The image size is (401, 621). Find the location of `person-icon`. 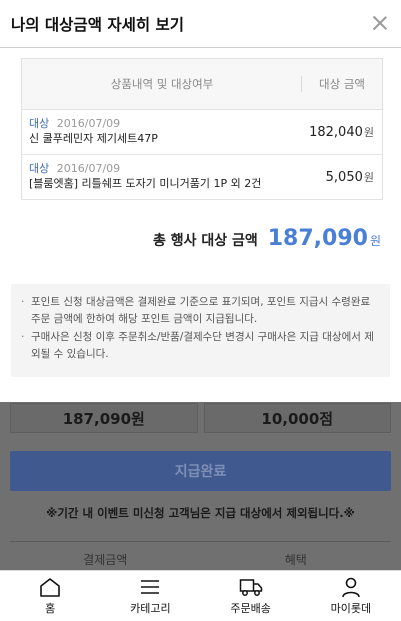

person-icon is located at coordinates (351, 587).